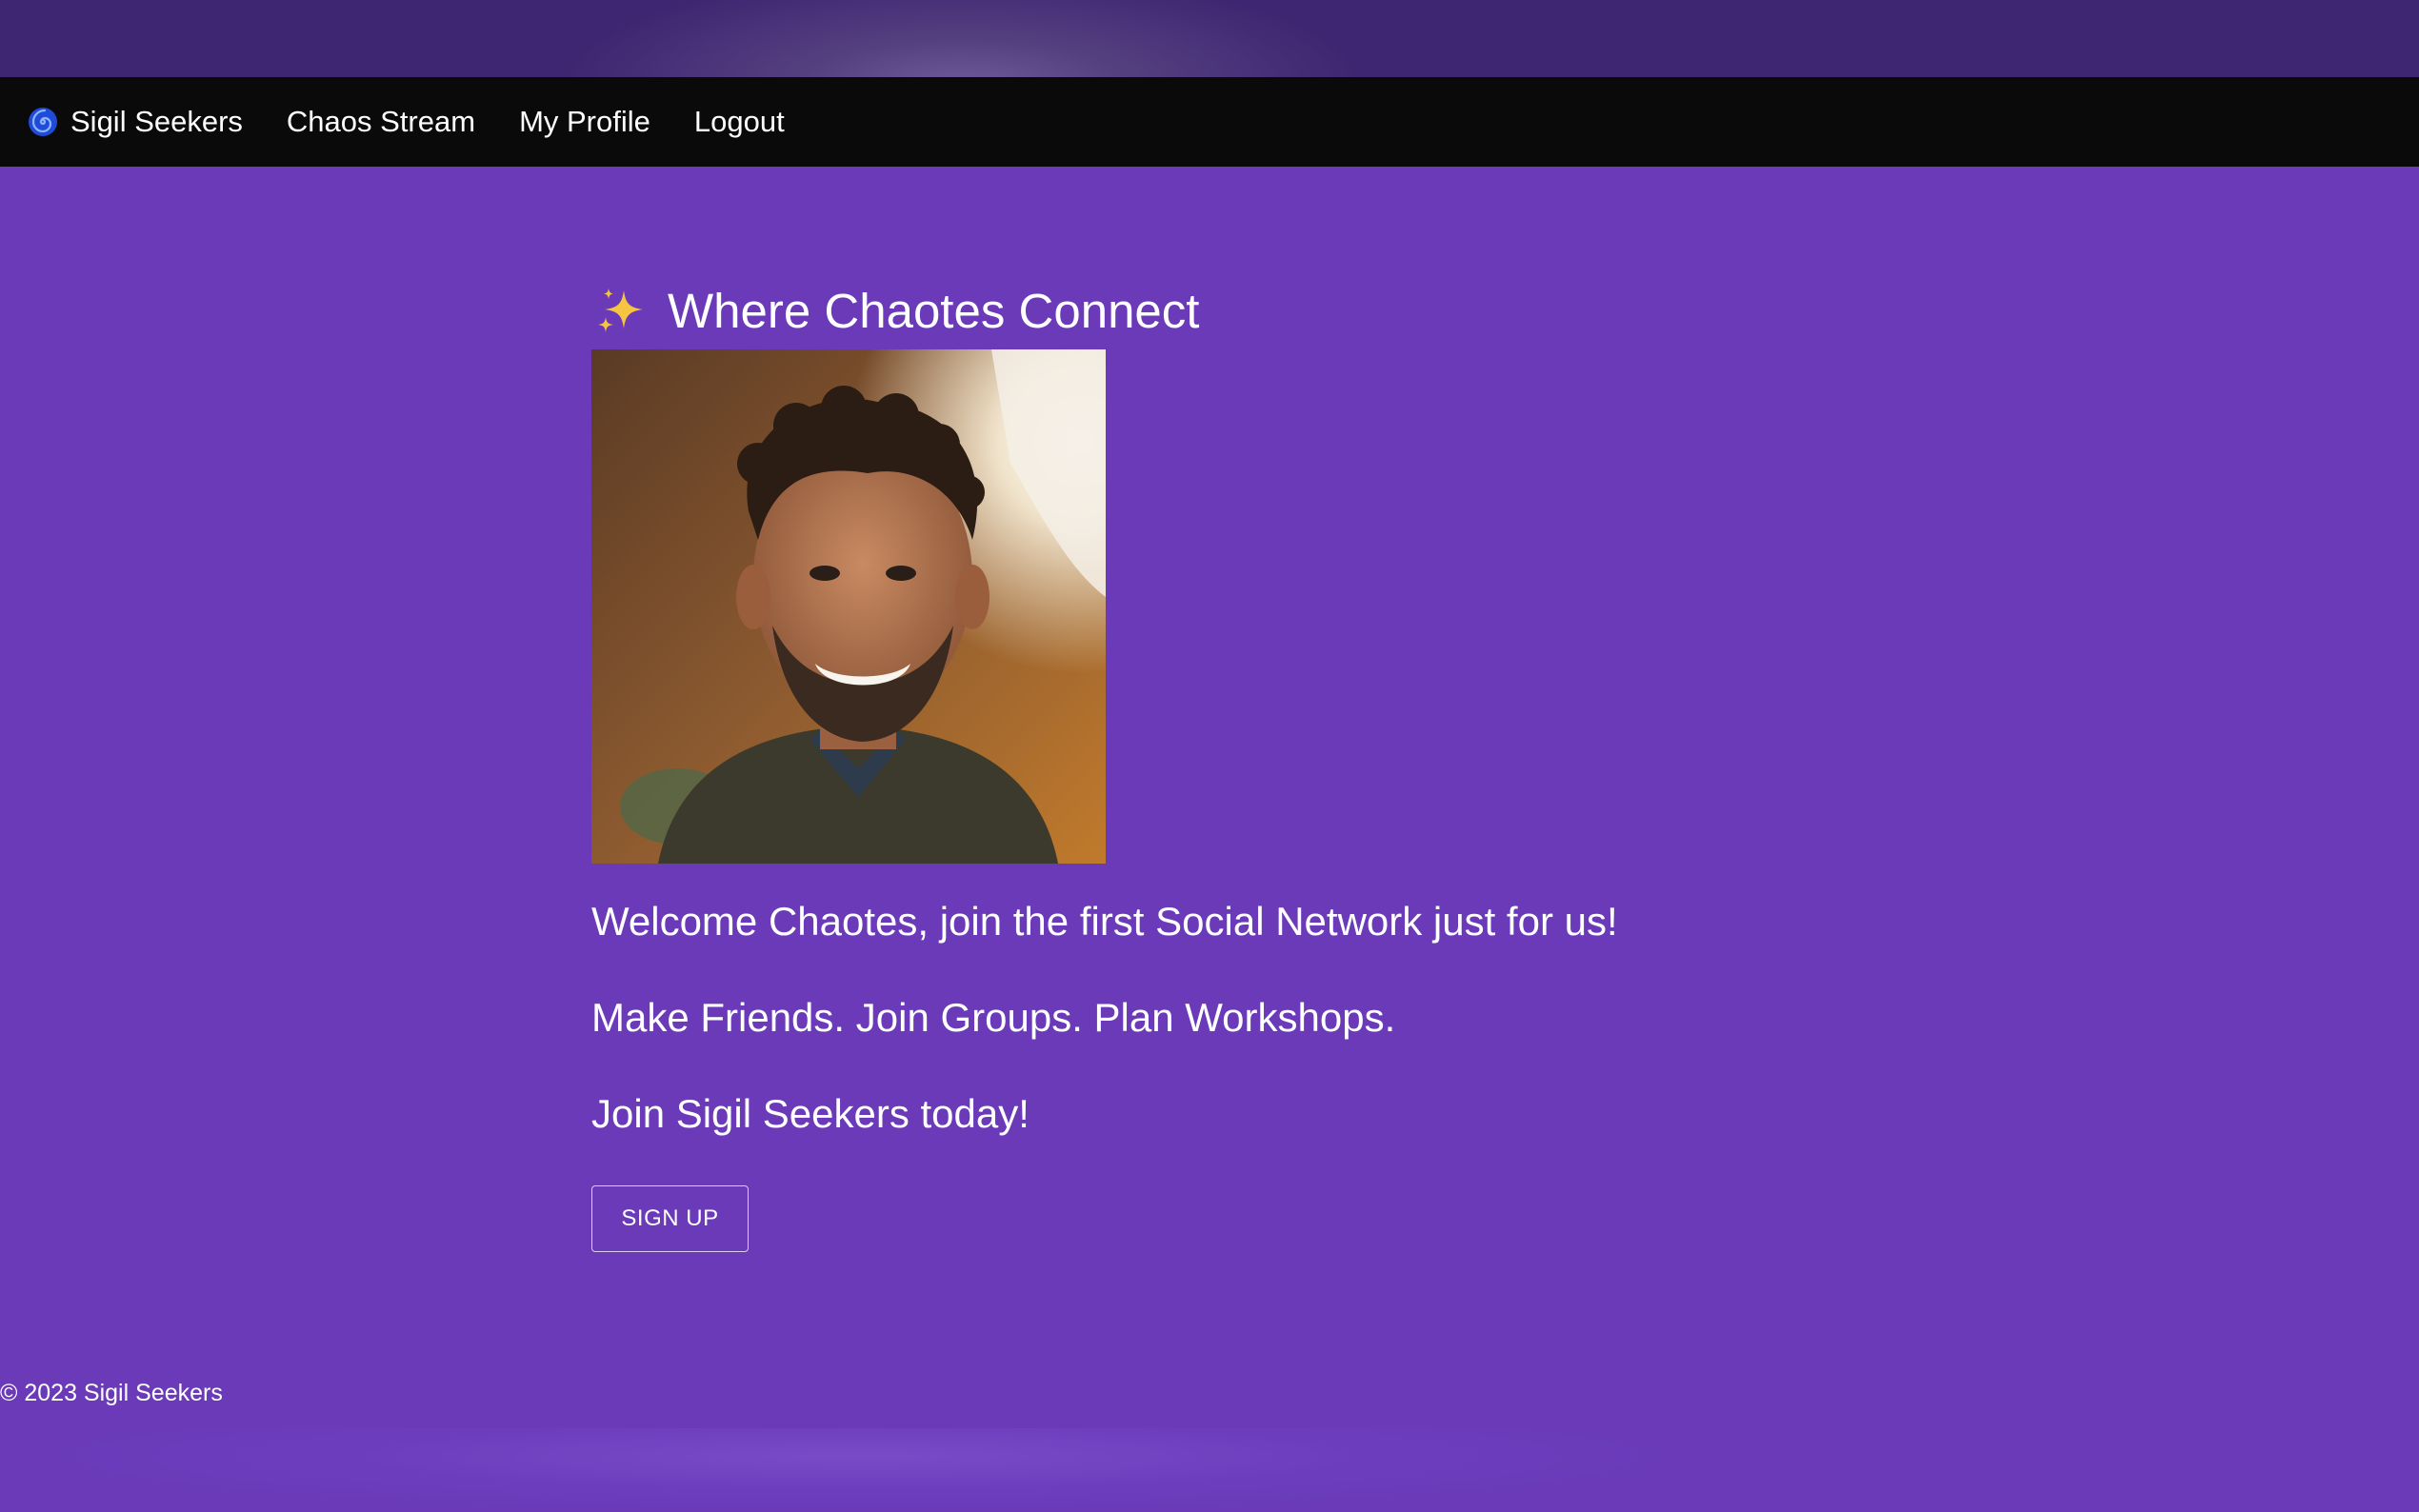 The height and width of the screenshot is (1512, 2419). Describe the element at coordinates (156, 121) in the screenshot. I see `nav-brand-label: Sigil Seekers` at that location.